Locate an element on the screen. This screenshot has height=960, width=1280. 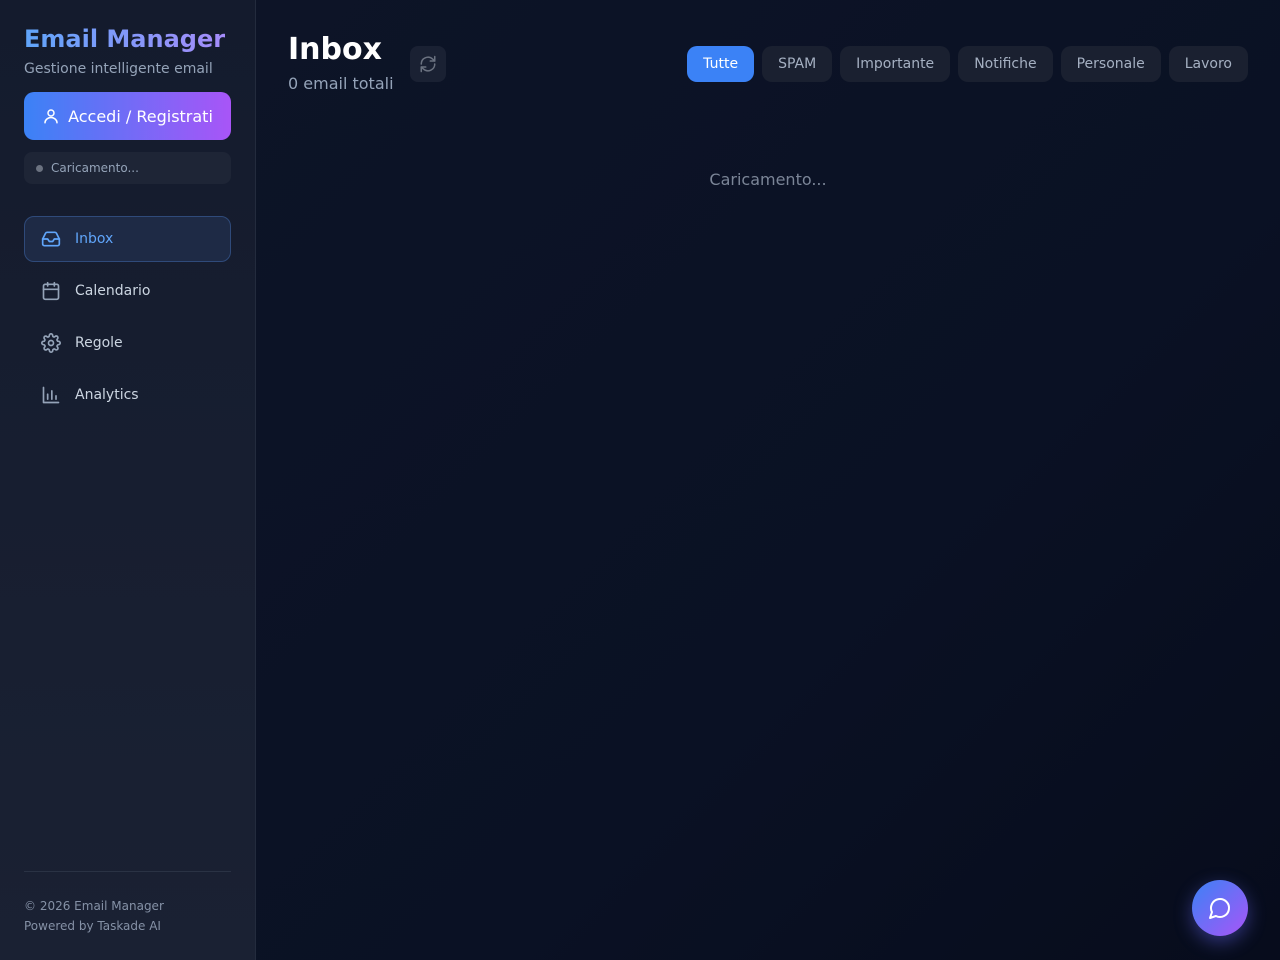
brand-title: Email Manager is located at coordinates (127, 39).